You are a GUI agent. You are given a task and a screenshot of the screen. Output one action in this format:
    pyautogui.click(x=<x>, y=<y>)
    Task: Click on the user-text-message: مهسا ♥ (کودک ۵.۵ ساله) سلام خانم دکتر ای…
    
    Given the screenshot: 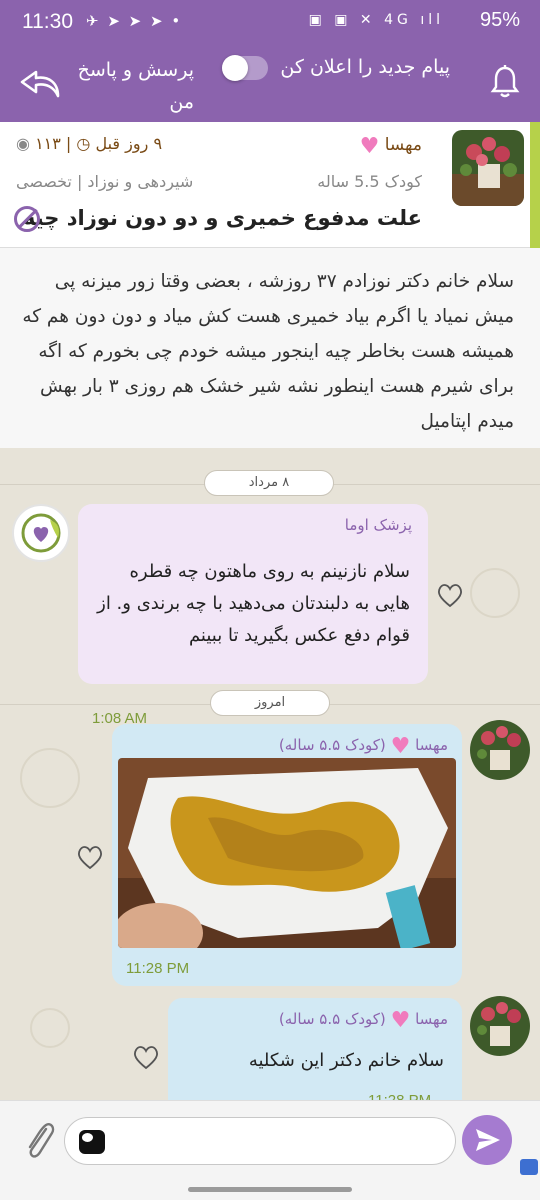 What is the action you would take?
    pyautogui.click(x=315, y=1049)
    